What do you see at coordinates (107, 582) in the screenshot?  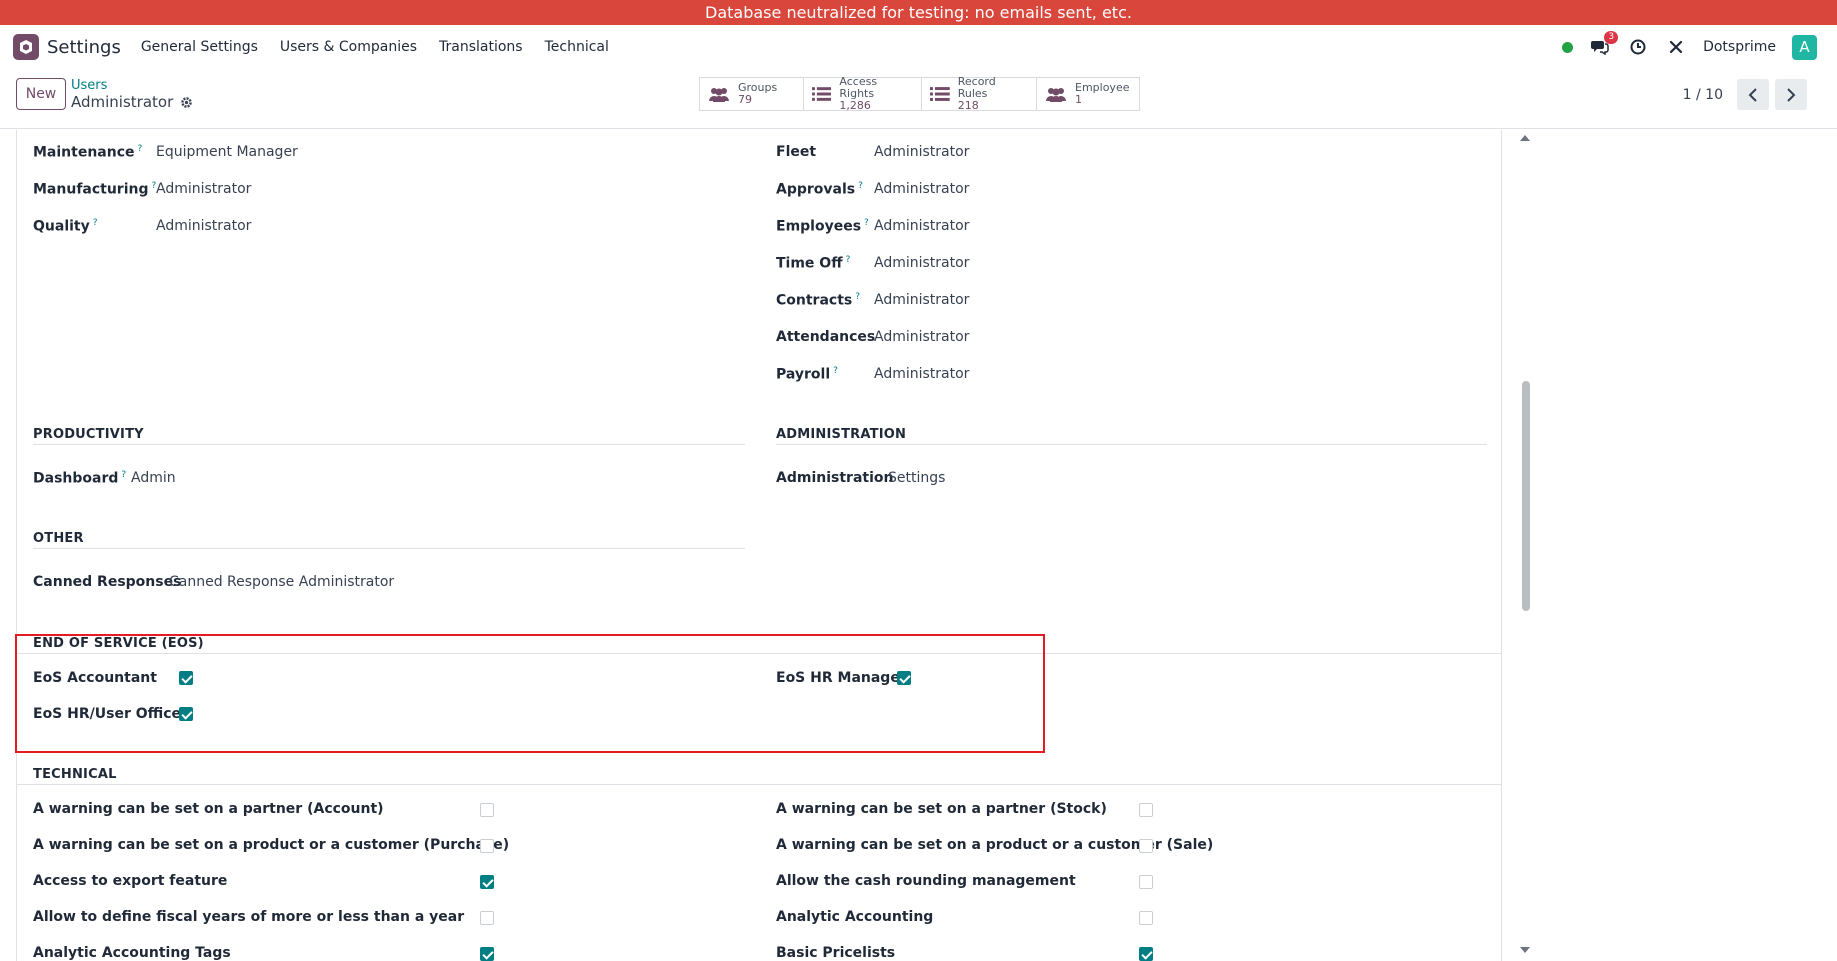 I see `field-label: Canned Responses` at bounding box center [107, 582].